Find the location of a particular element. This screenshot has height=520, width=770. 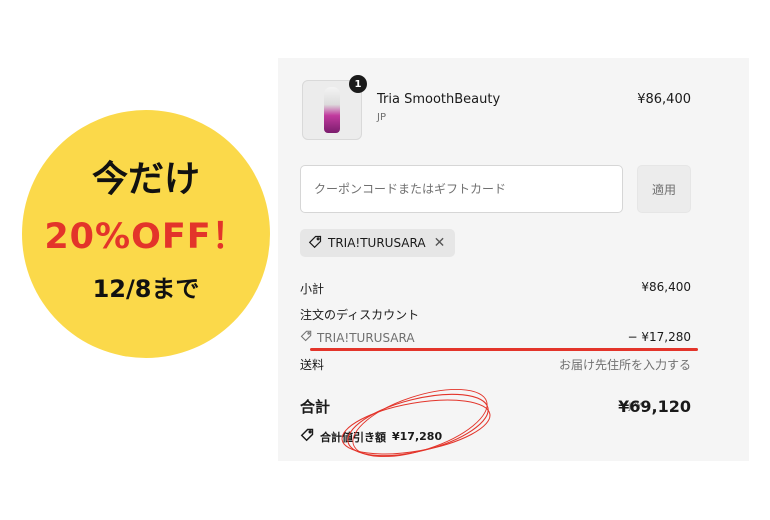

subtotal-value: ¥86,400 is located at coordinates (666, 287).